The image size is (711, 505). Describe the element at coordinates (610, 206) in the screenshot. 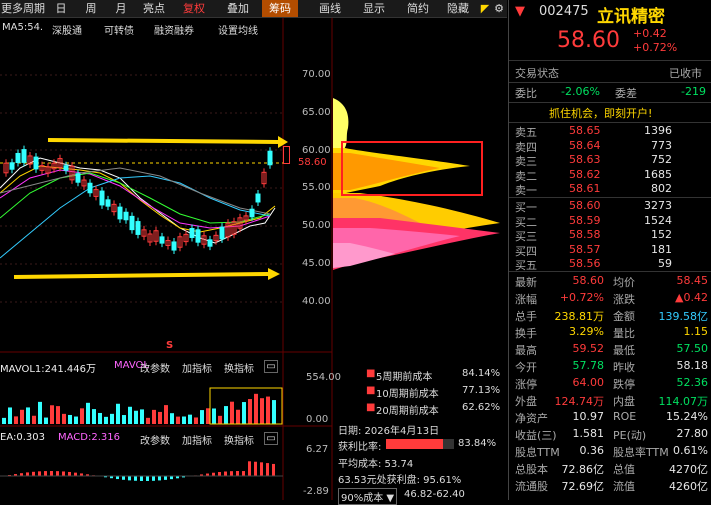

I see `bid-row: 买一58.603273` at that location.